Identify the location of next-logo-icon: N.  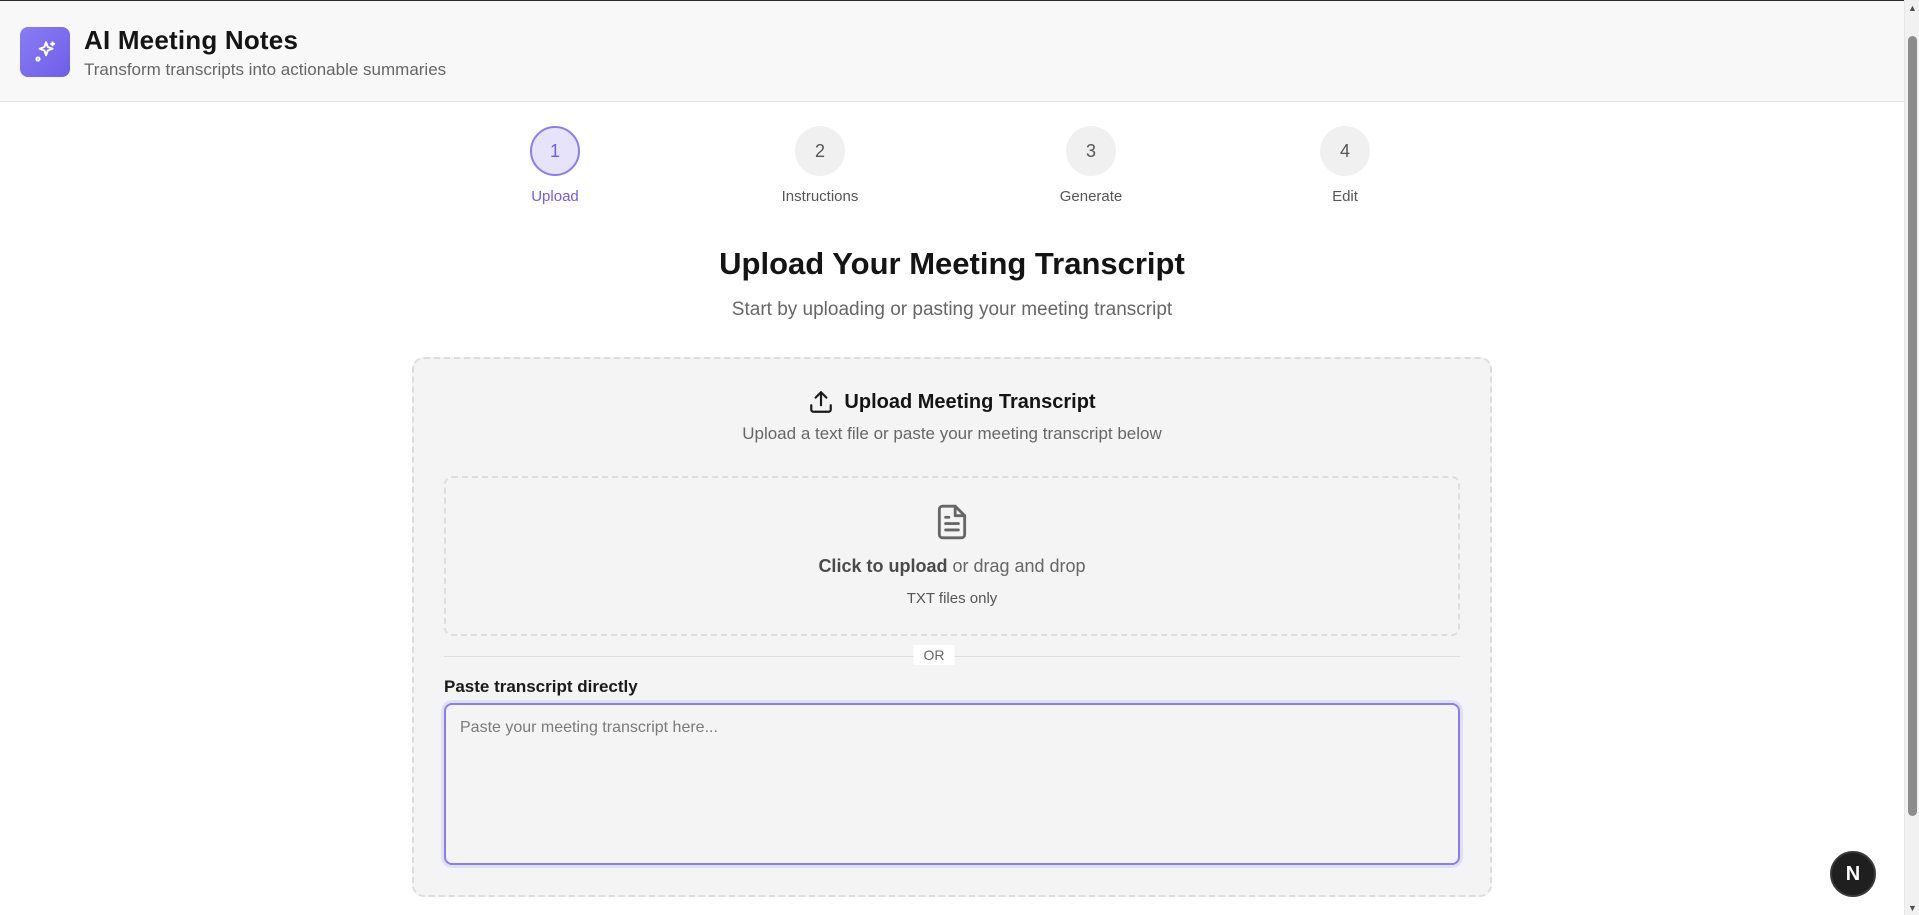
(1853, 873).